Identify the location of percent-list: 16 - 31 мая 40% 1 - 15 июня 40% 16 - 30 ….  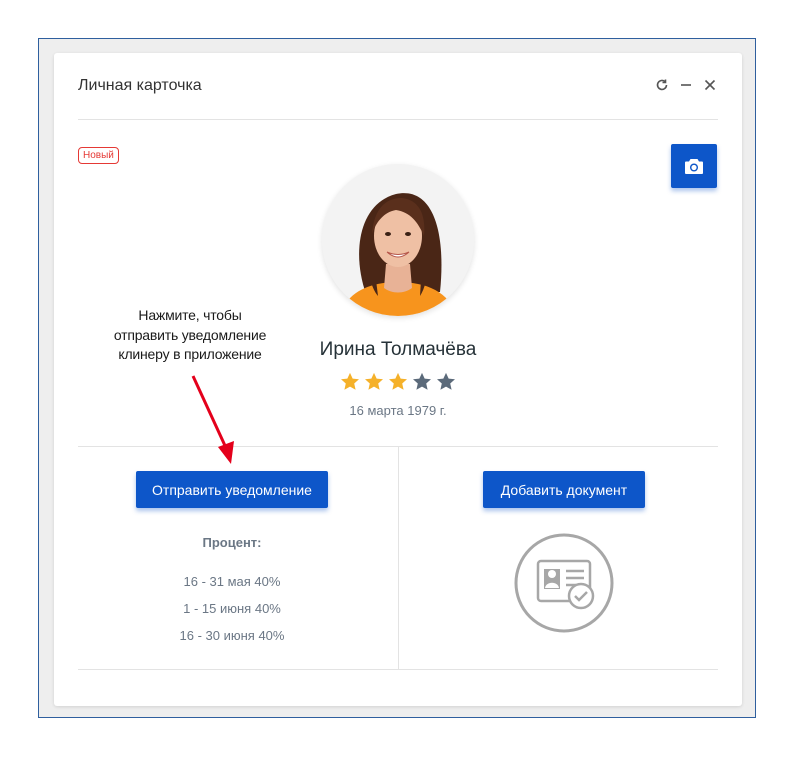
(232, 608).